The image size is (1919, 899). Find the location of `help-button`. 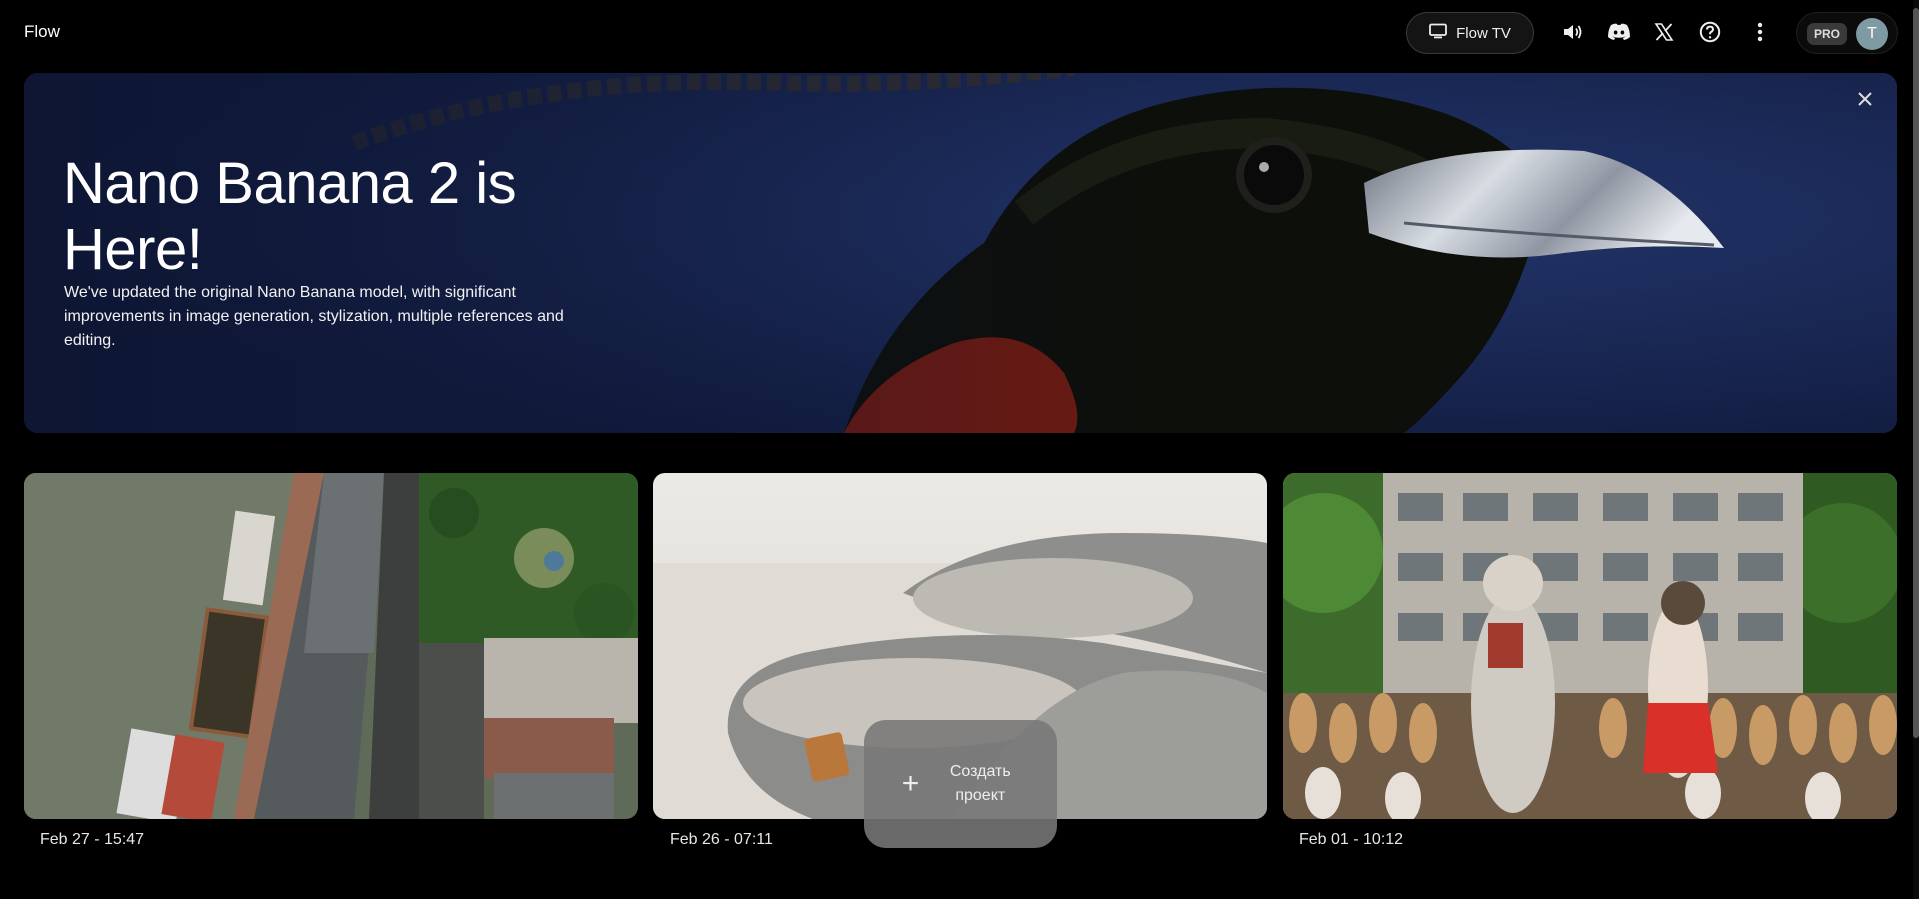

help-button is located at coordinates (1710, 32).